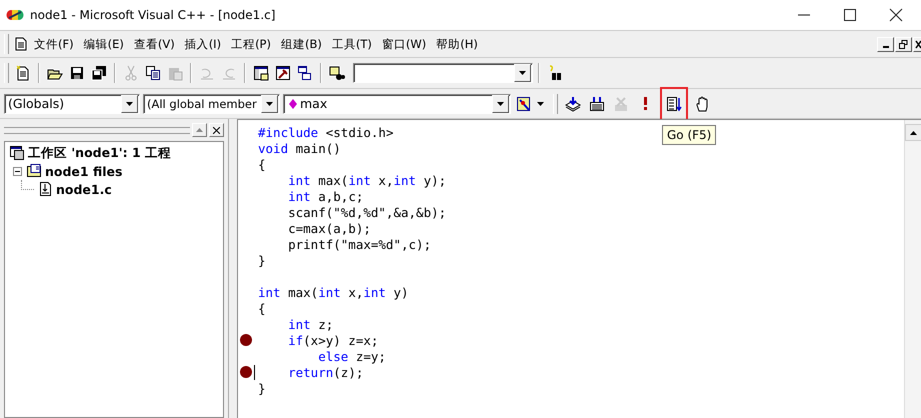 The image size is (921, 418). I want to click on stop-icon, so click(621, 104).